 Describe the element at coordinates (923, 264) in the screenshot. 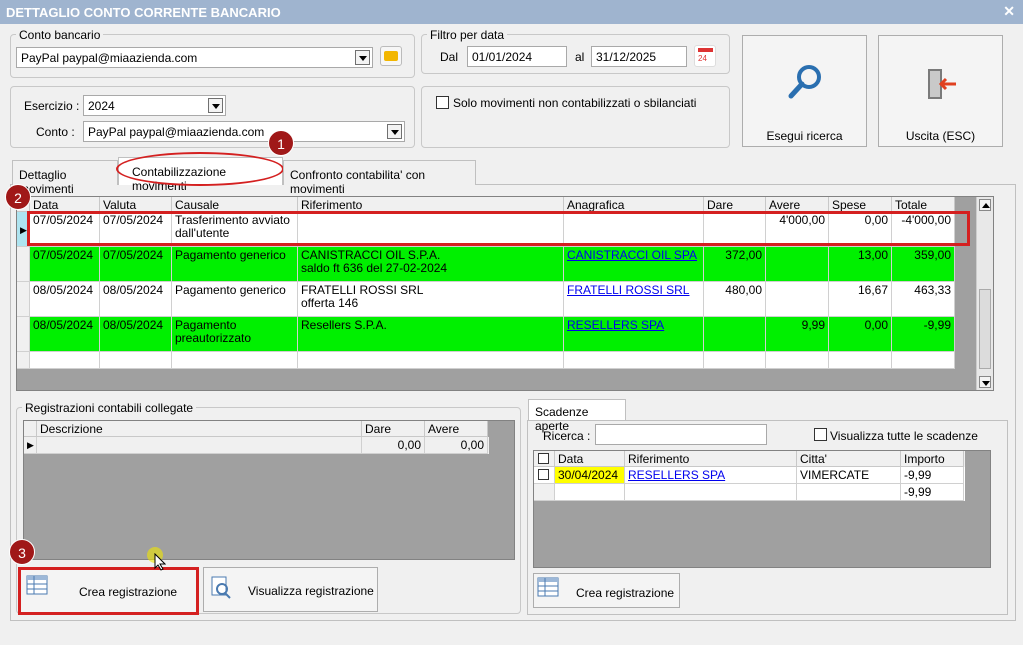

I see `cell-totale: 359,00` at that location.